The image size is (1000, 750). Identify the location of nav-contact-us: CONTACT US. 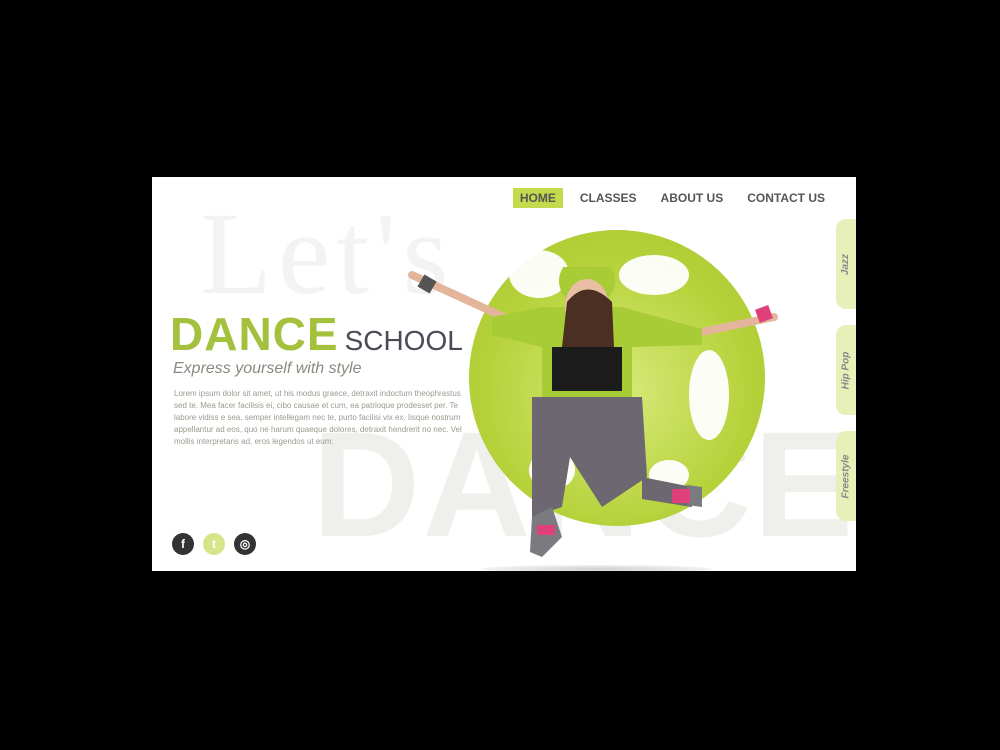
(786, 198).